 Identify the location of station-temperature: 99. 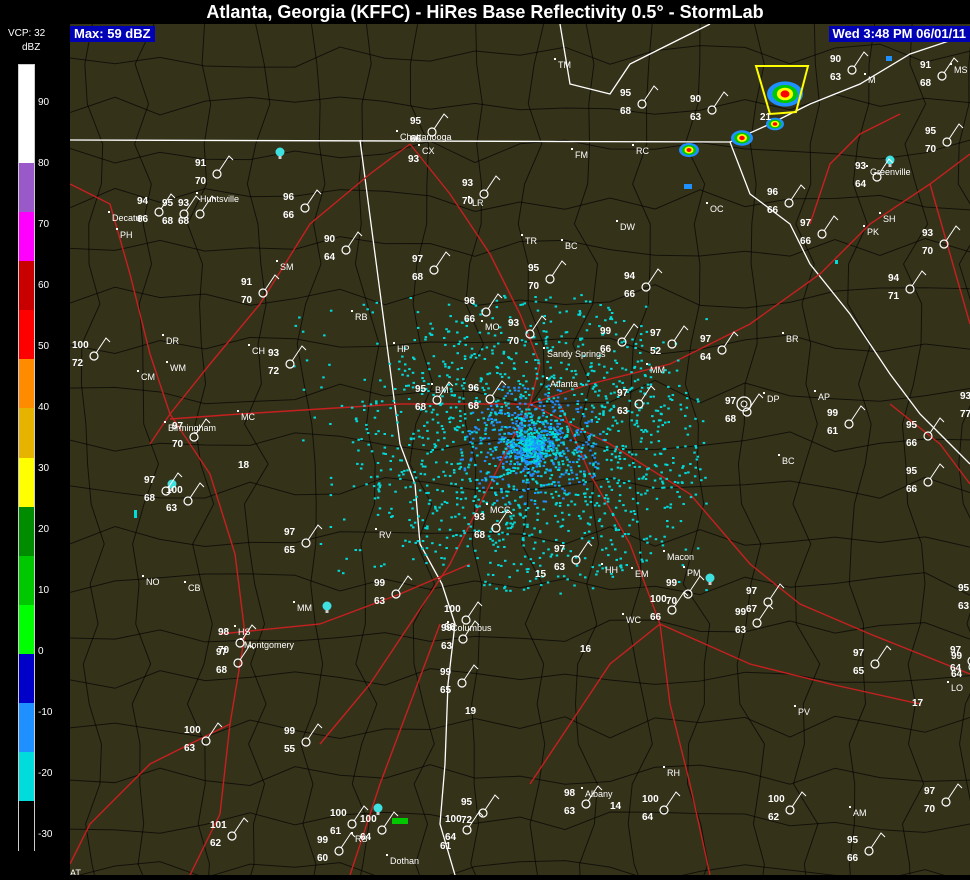
(957, 656).